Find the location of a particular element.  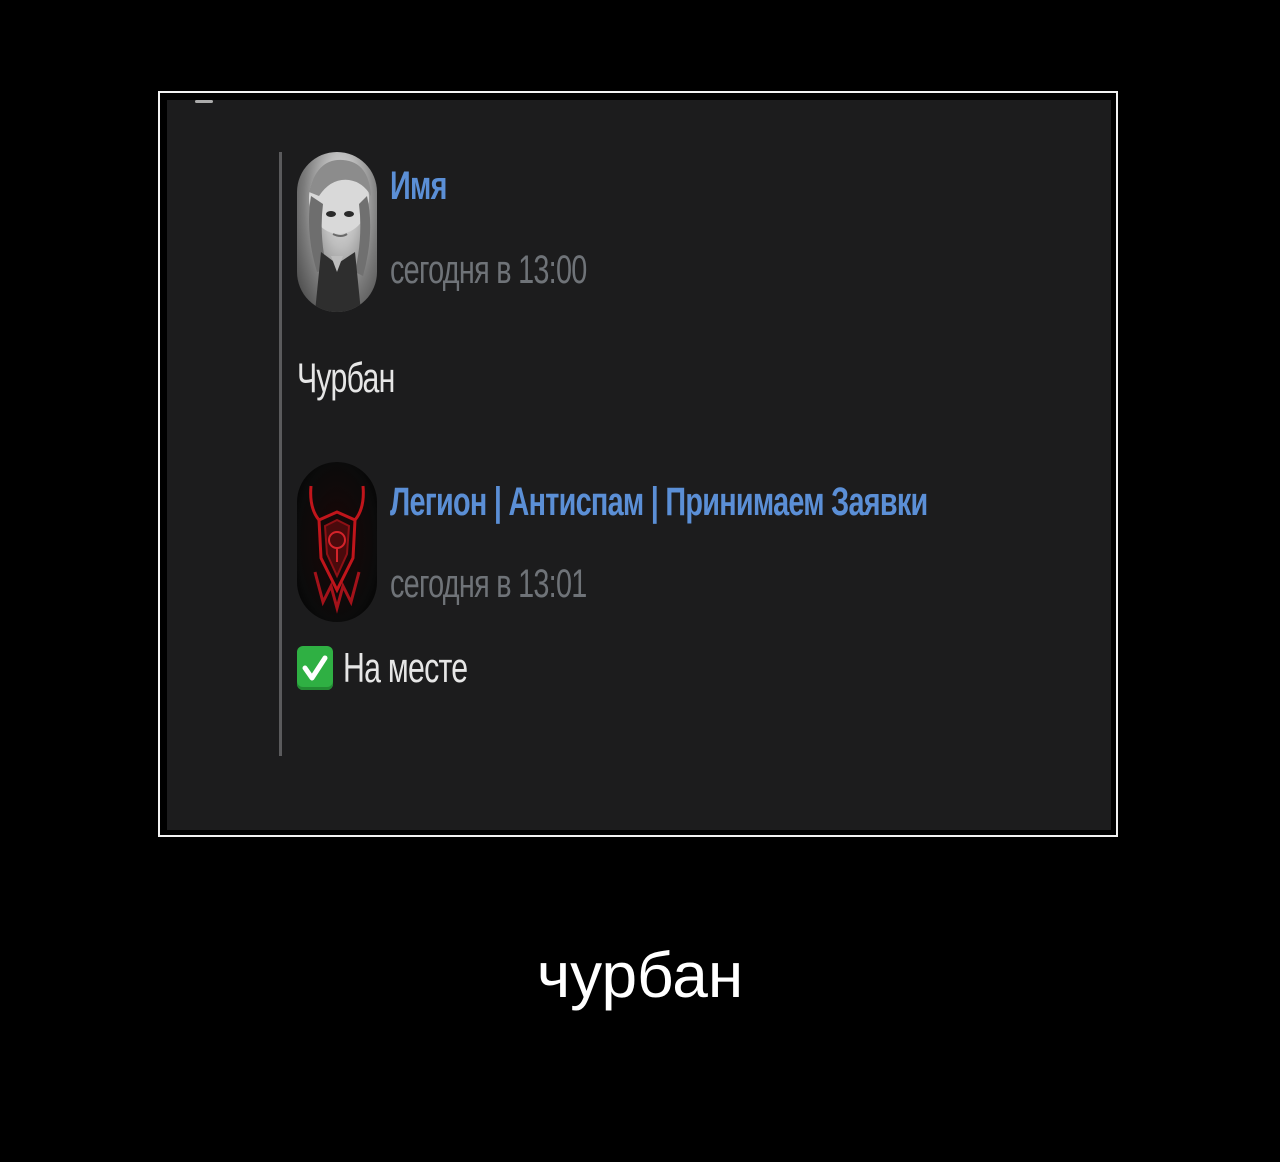

comment-text: Чурбан is located at coordinates (346, 377).